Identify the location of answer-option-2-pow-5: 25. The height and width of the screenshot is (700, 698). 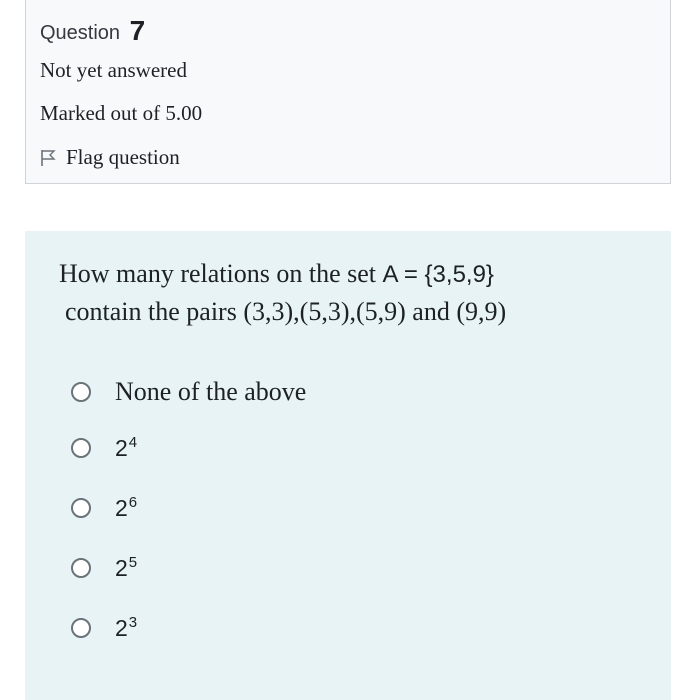
(104, 568).